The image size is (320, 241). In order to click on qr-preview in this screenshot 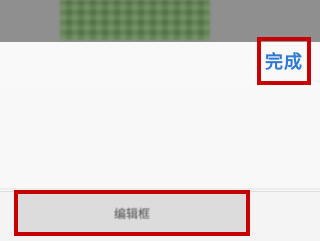, I will do `click(135, 20)`.